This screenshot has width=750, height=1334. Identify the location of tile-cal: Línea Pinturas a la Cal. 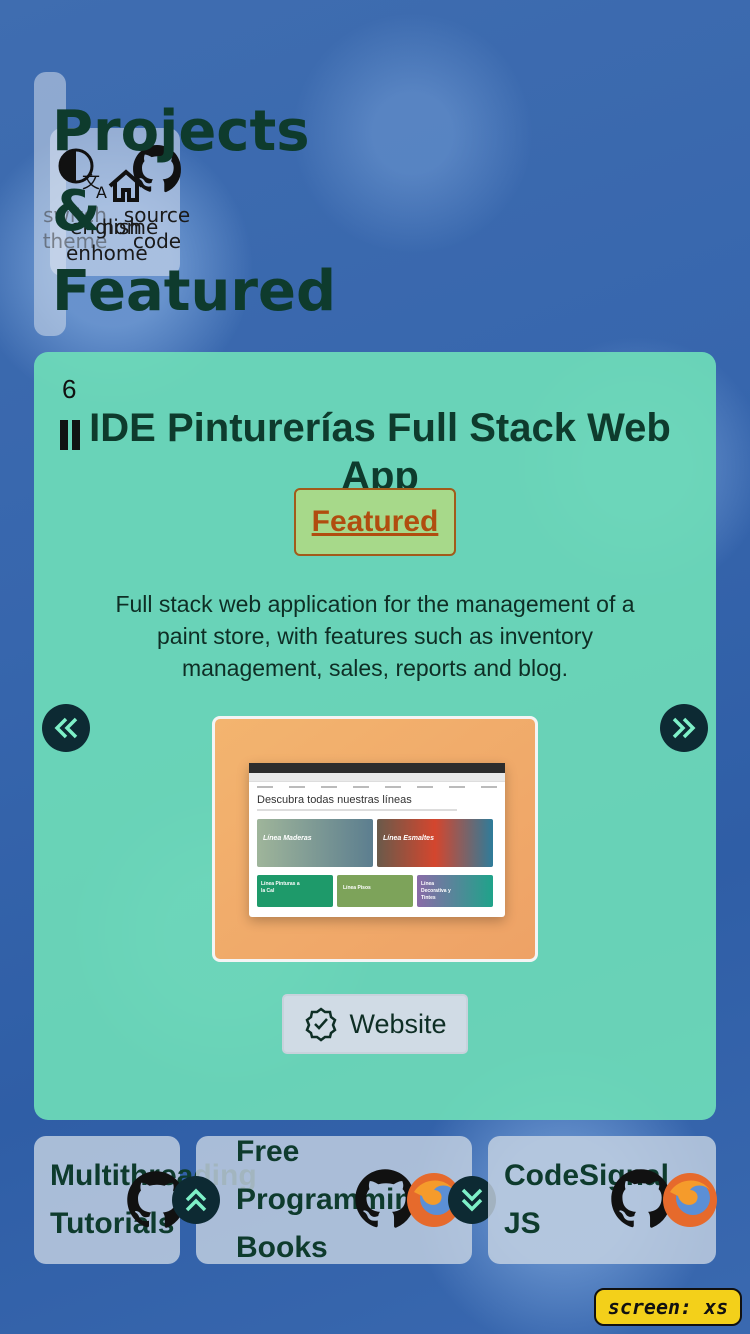
(295, 891).